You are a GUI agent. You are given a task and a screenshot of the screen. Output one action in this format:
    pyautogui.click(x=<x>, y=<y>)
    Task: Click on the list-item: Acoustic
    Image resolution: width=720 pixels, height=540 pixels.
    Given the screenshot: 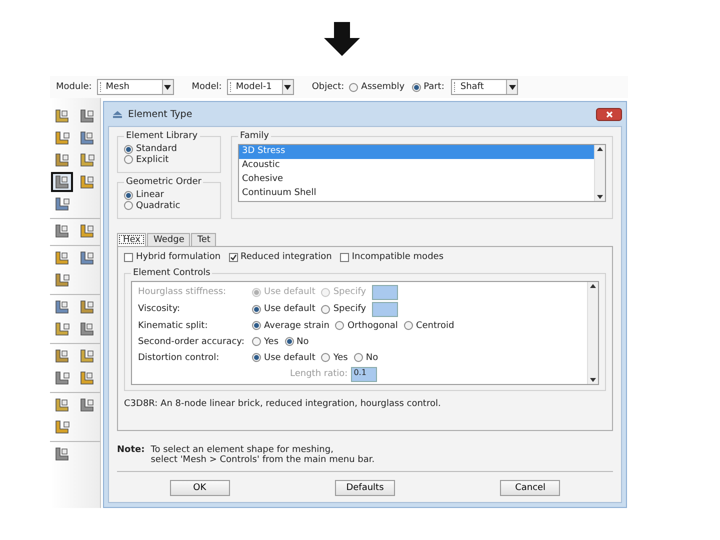 What is the action you would take?
    pyautogui.click(x=416, y=166)
    